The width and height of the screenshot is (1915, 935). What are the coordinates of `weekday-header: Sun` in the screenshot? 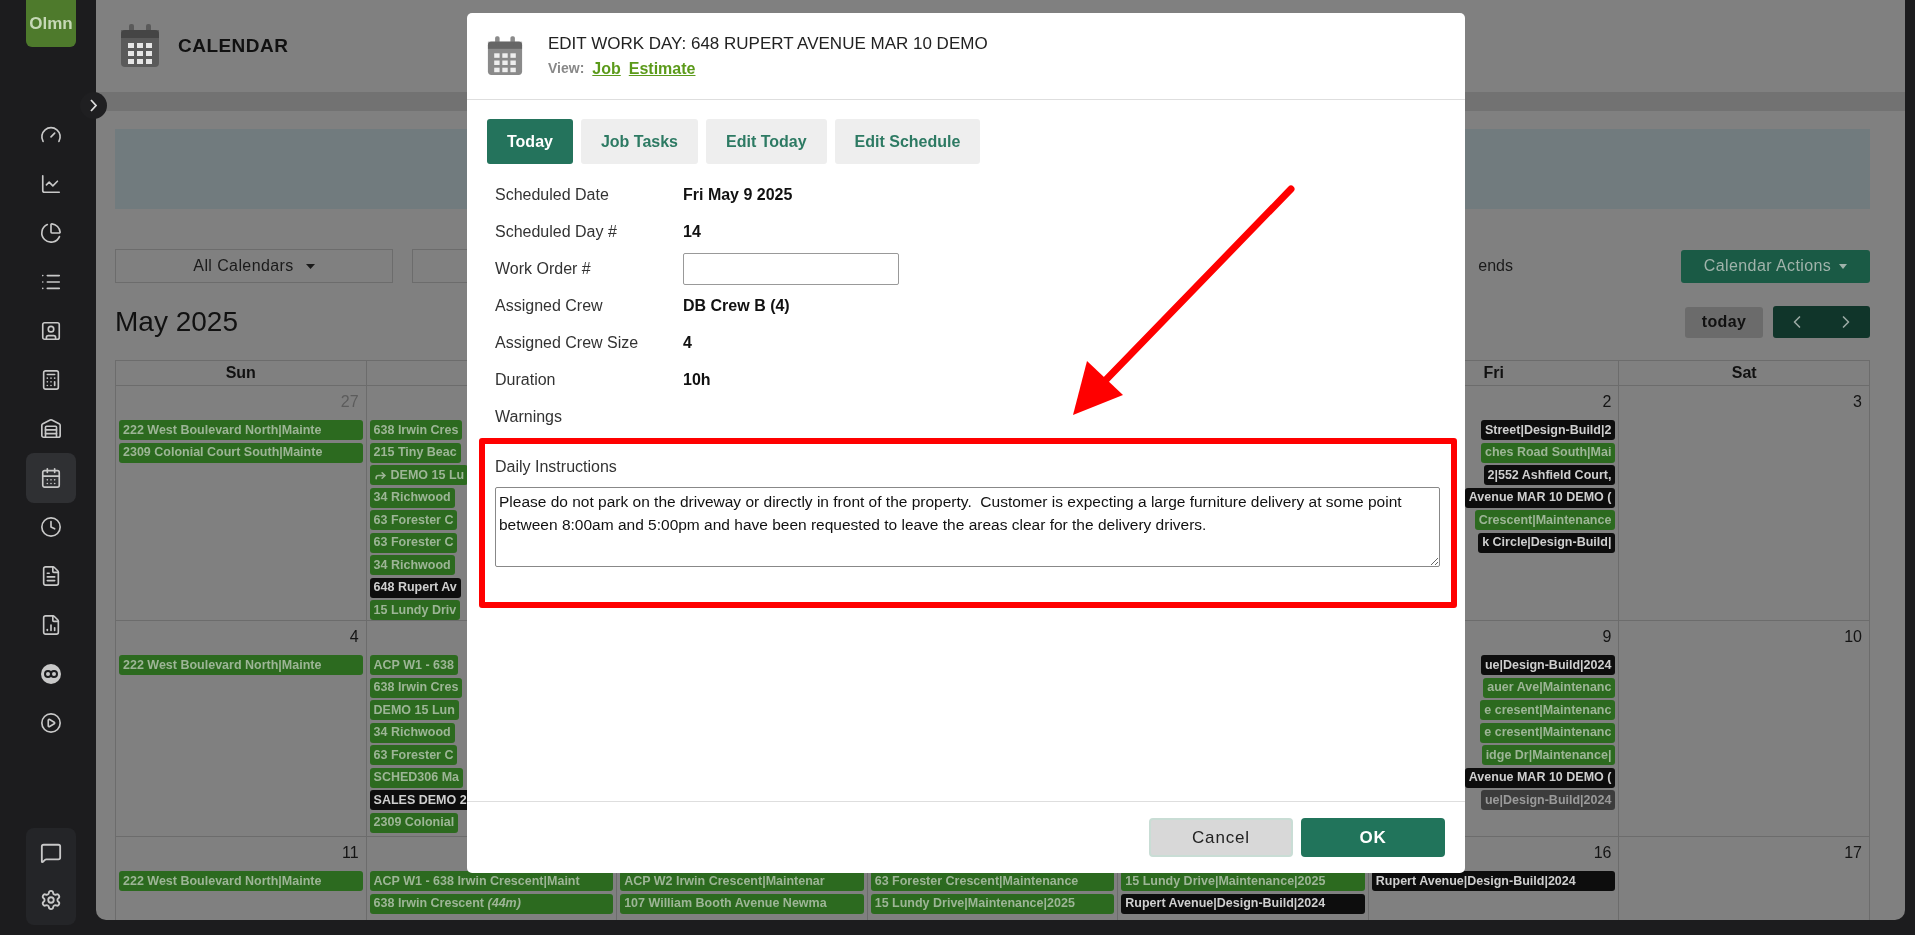 It's located at (240, 373).